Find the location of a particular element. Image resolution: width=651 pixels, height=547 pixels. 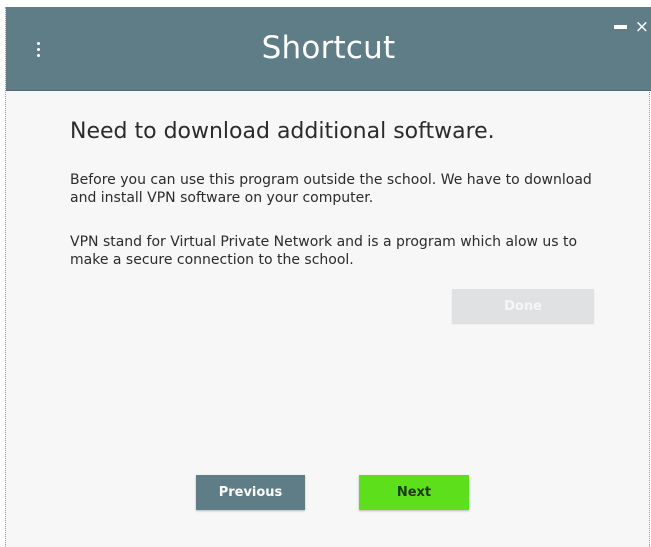

close-icon: × is located at coordinates (642, 27).